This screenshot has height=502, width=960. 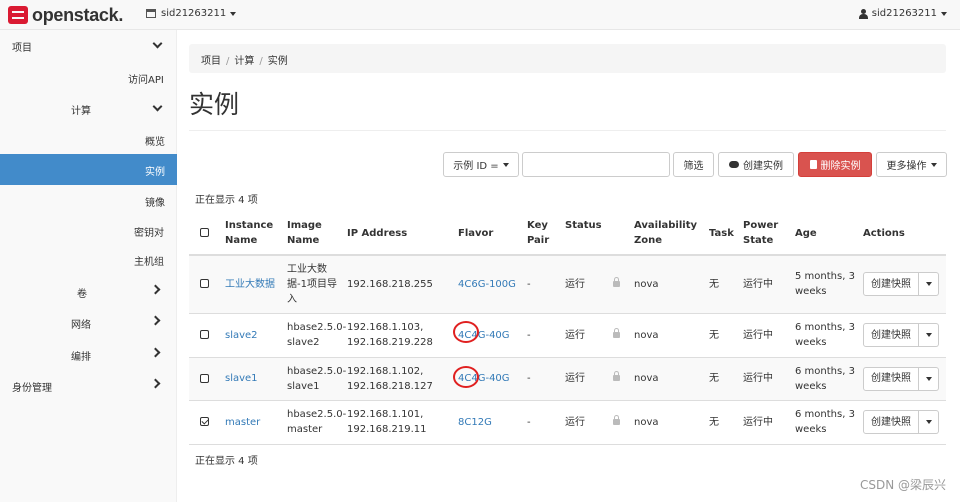 I want to click on sidebar-item-label: 镜像, so click(x=155, y=203).